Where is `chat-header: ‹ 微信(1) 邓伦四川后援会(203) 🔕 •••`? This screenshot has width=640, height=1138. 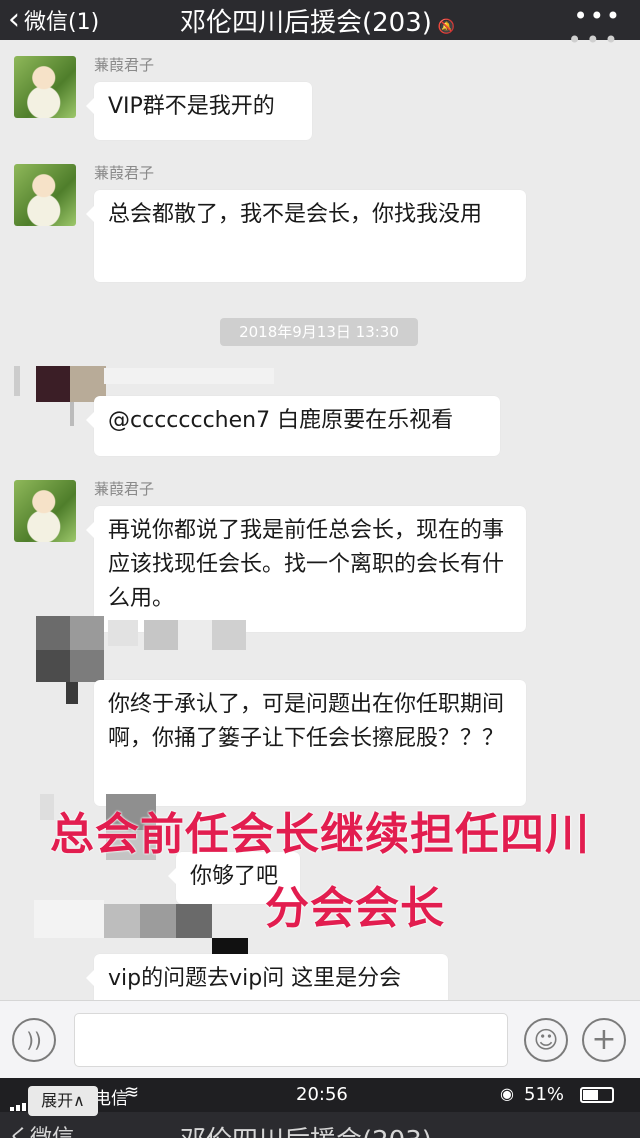 chat-header: ‹ 微信(1) 邓伦四川后援会(203) 🔕 ••• is located at coordinates (320, 20).